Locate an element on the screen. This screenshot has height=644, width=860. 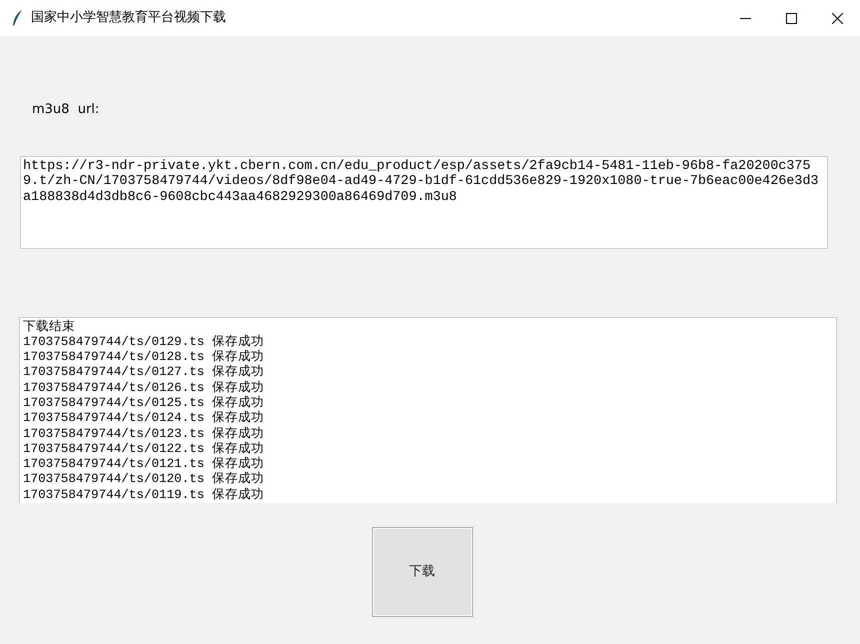
log-line: 1703758479744/ts/0127.ts 保存成功 is located at coordinates (143, 372).